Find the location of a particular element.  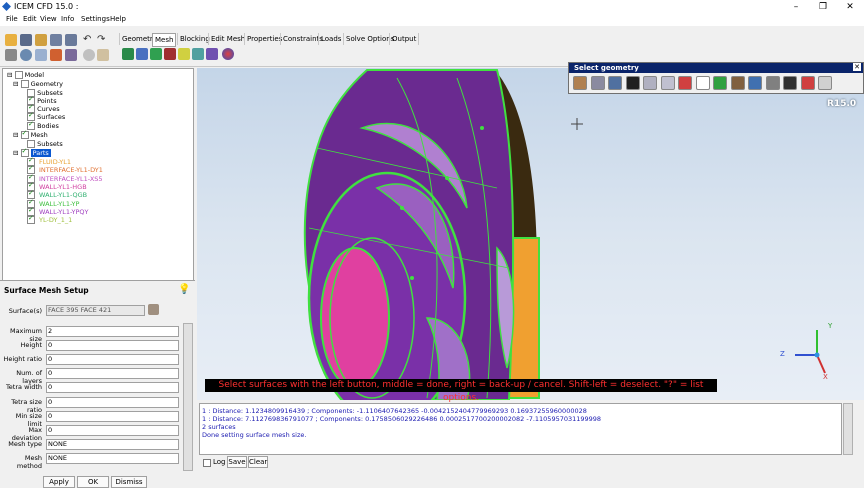

tree-item-model: ⊟ Model is located at coordinates (25, 75).